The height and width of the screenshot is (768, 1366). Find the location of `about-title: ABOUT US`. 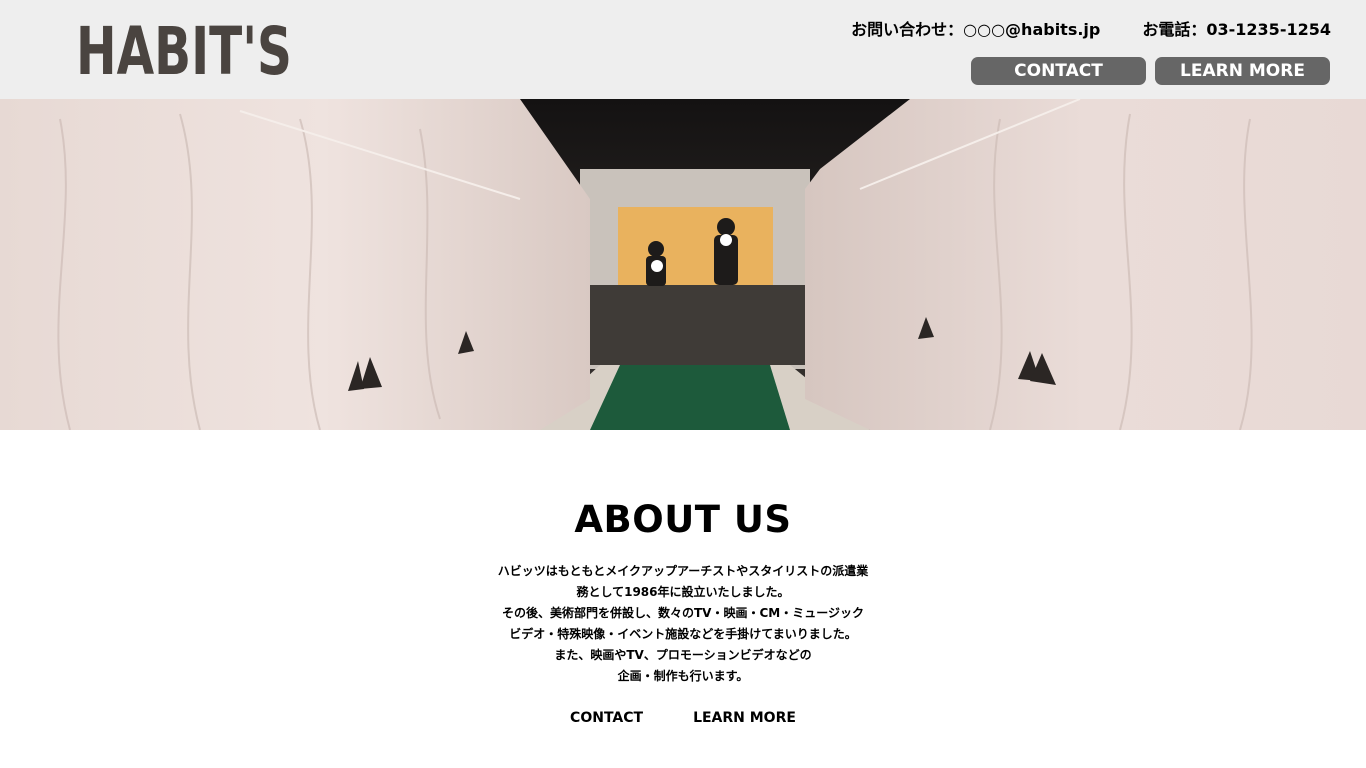

about-title: ABOUT US is located at coordinates (683, 519).